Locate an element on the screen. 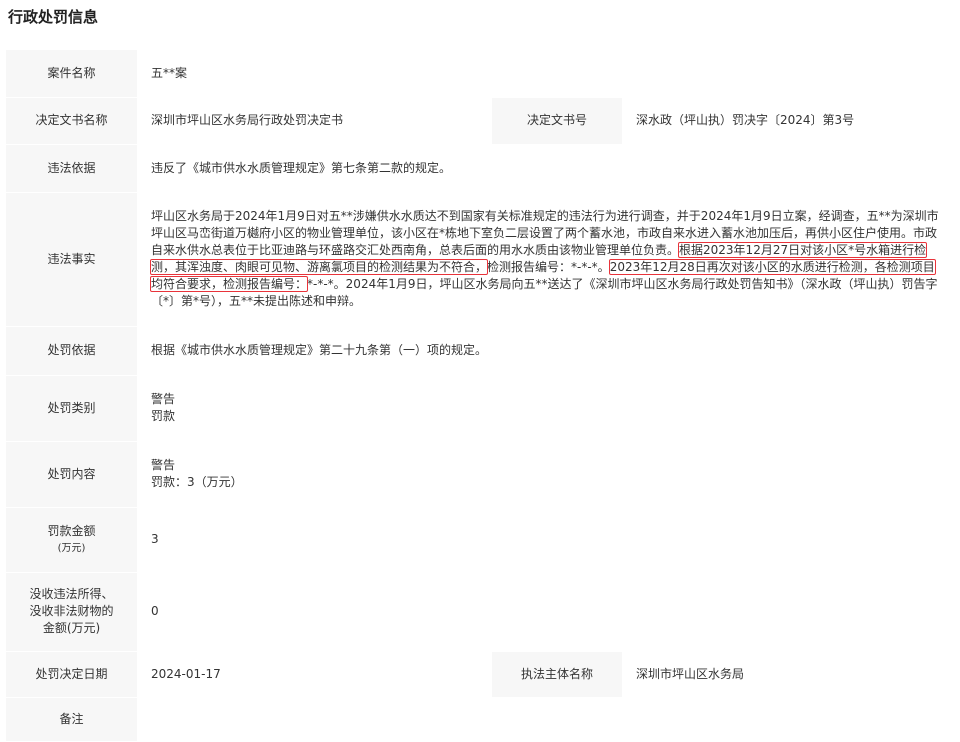  fine-amount-label-text: 罚款金额 is located at coordinates (71, 530).